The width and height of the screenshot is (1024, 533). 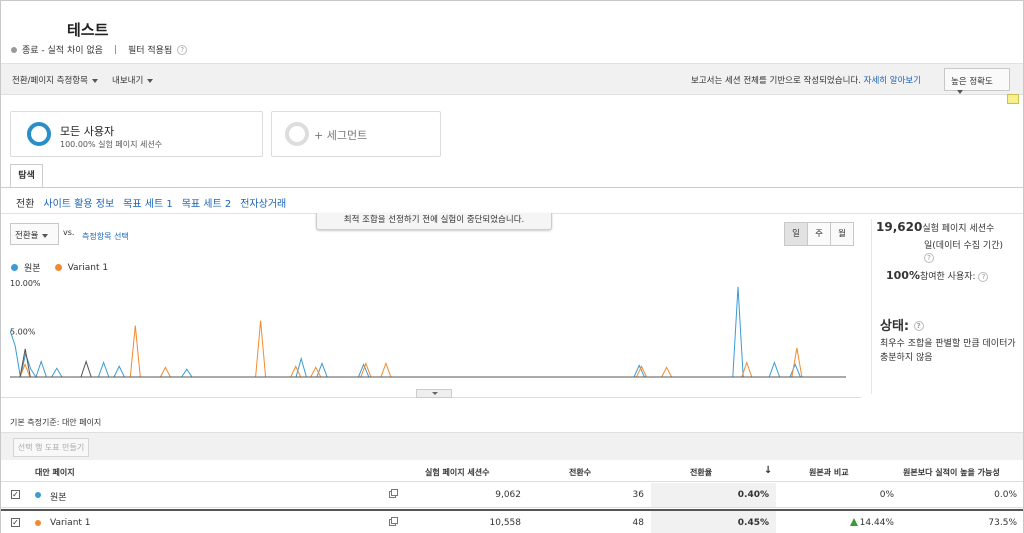 I want to click on export-menu: 내보내기, so click(x=133, y=80).